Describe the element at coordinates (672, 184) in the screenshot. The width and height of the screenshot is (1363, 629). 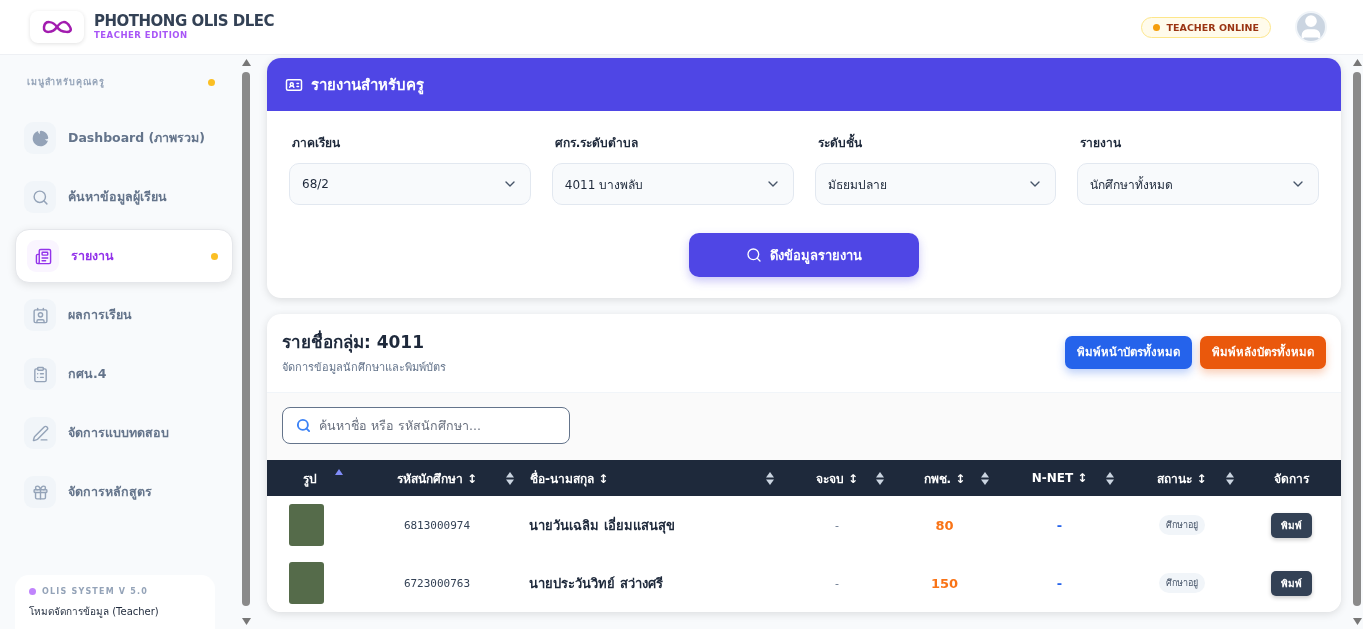
I see `select-field: 4011 บางพลับ` at that location.